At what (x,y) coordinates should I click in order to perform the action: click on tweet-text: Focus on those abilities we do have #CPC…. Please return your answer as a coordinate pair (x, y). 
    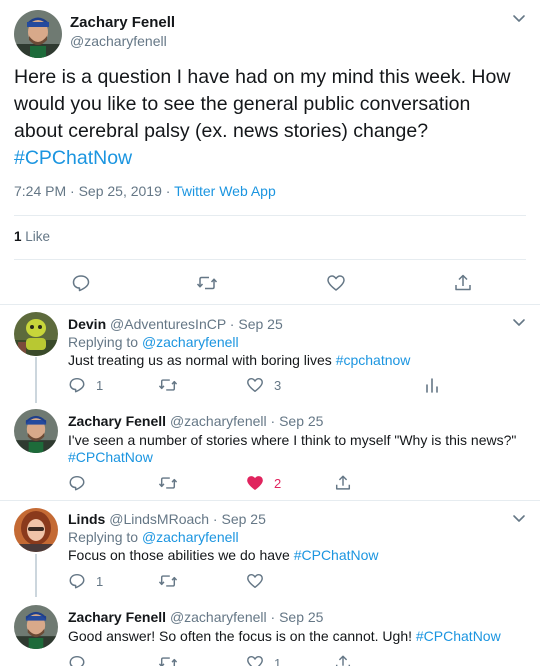
    Looking at the image, I should click on (223, 555).